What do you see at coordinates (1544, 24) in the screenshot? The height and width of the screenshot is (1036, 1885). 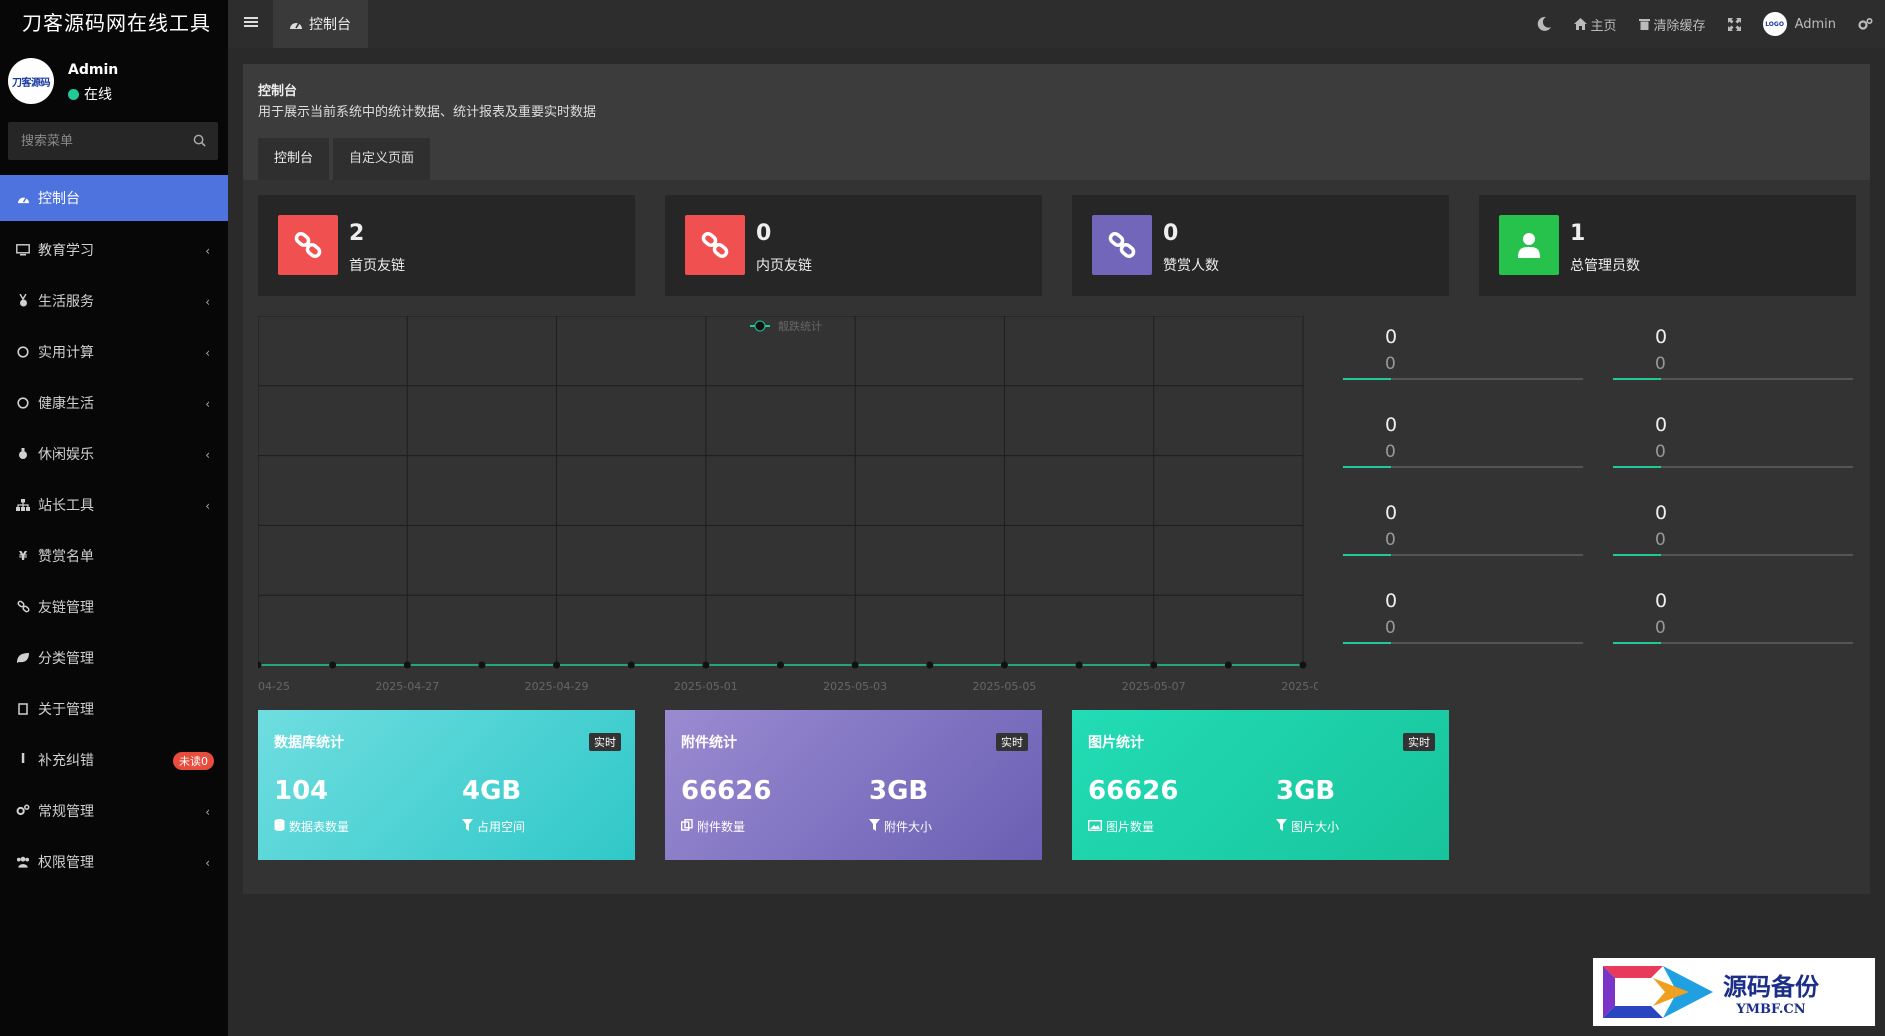 I see `theme-toggle-button` at bounding box center [1544, 24].